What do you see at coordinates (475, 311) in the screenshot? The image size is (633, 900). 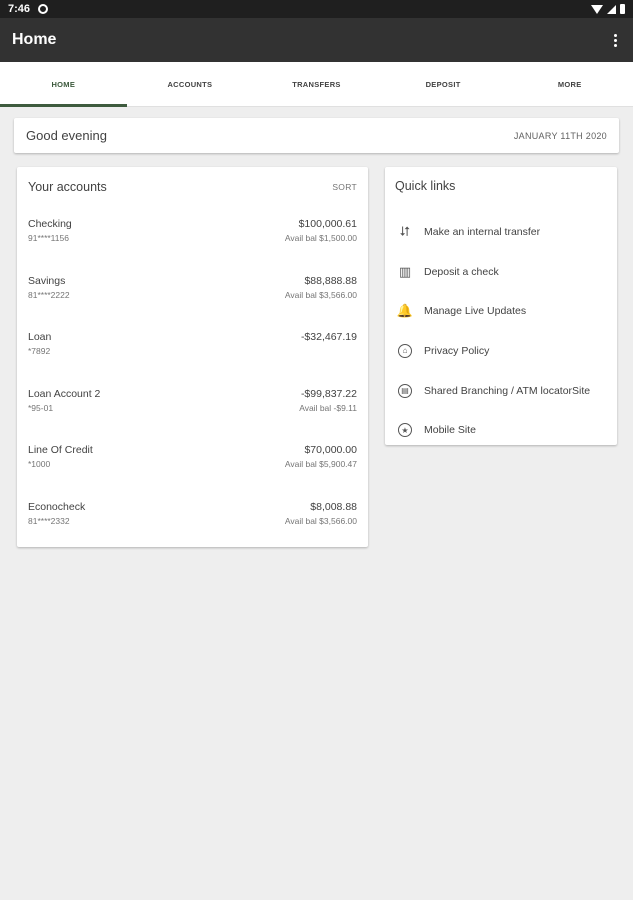 I see `quick-link-label: Manage Live Updates` at bounding box center [475, 311].